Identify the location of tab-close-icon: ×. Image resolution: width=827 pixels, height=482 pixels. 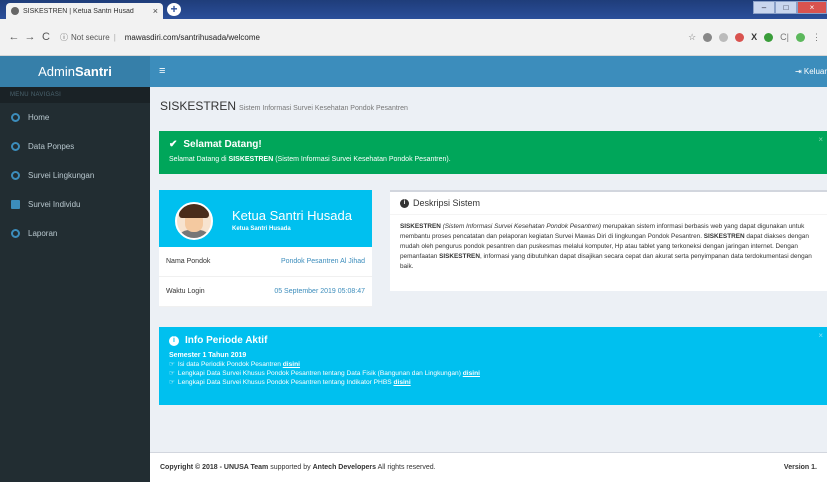
(155, 11).